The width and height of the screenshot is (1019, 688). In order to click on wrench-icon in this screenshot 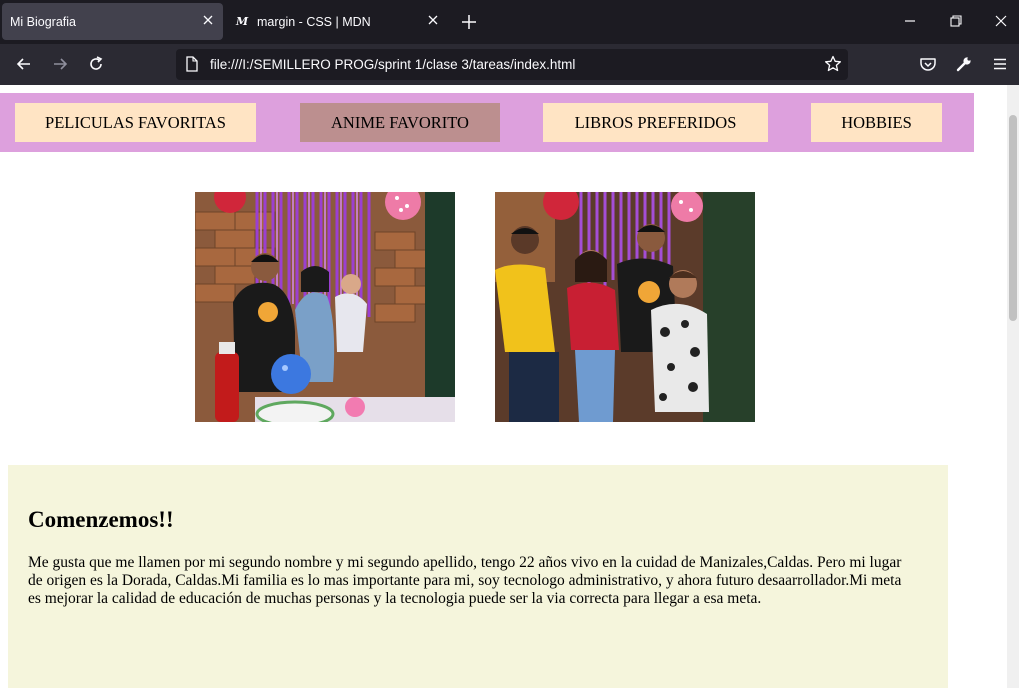, I will do `click(964, 64)`.